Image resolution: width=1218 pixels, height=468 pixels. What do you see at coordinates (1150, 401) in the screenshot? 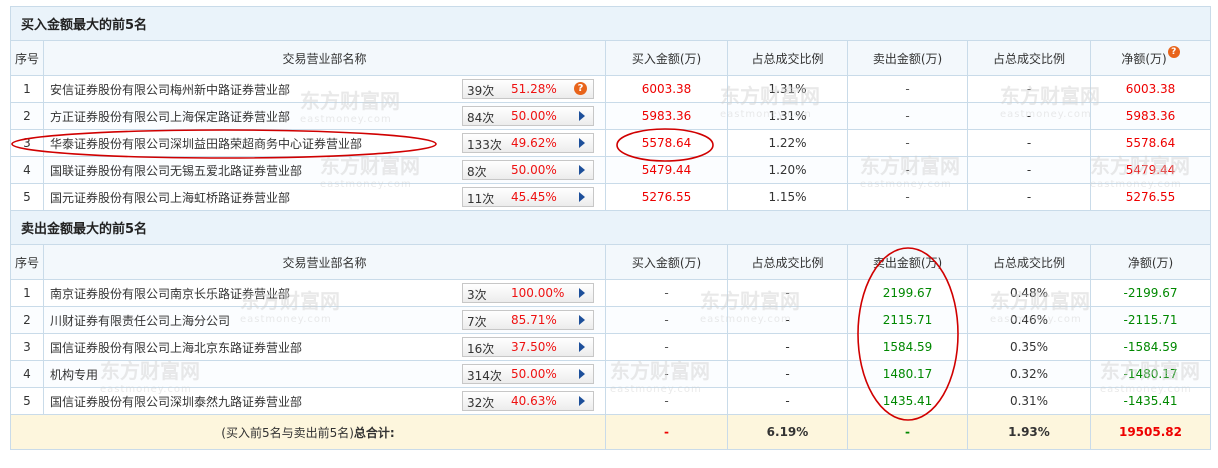
I see `net-amount: -1435.41` at bounding box center [1150, 401].